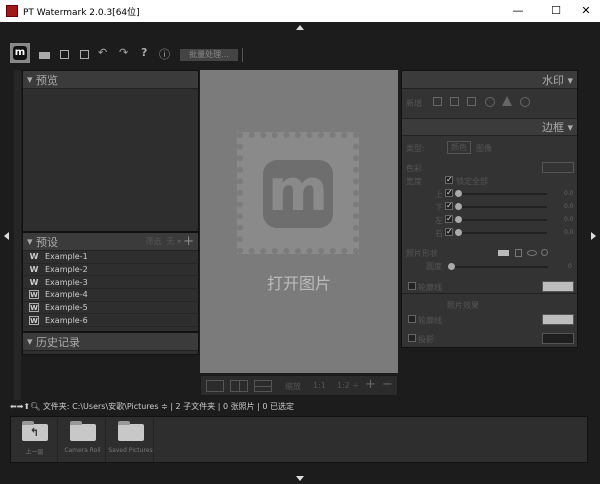  What do you see at coordinates (300, 11) in the screenshot?
I see `title-bar: PT Watermark 2.0.3[64位] — ☐ ✕` at bounding box center [300, 11].